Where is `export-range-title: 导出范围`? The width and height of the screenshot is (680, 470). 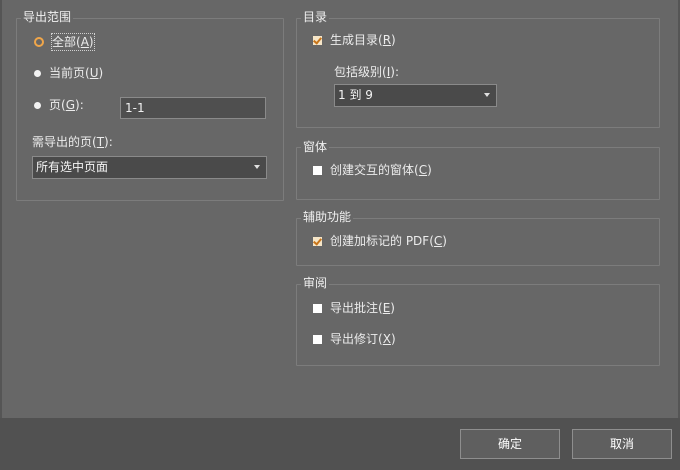
export-range-title: 导出范围 is located at coordinates (47, 17).